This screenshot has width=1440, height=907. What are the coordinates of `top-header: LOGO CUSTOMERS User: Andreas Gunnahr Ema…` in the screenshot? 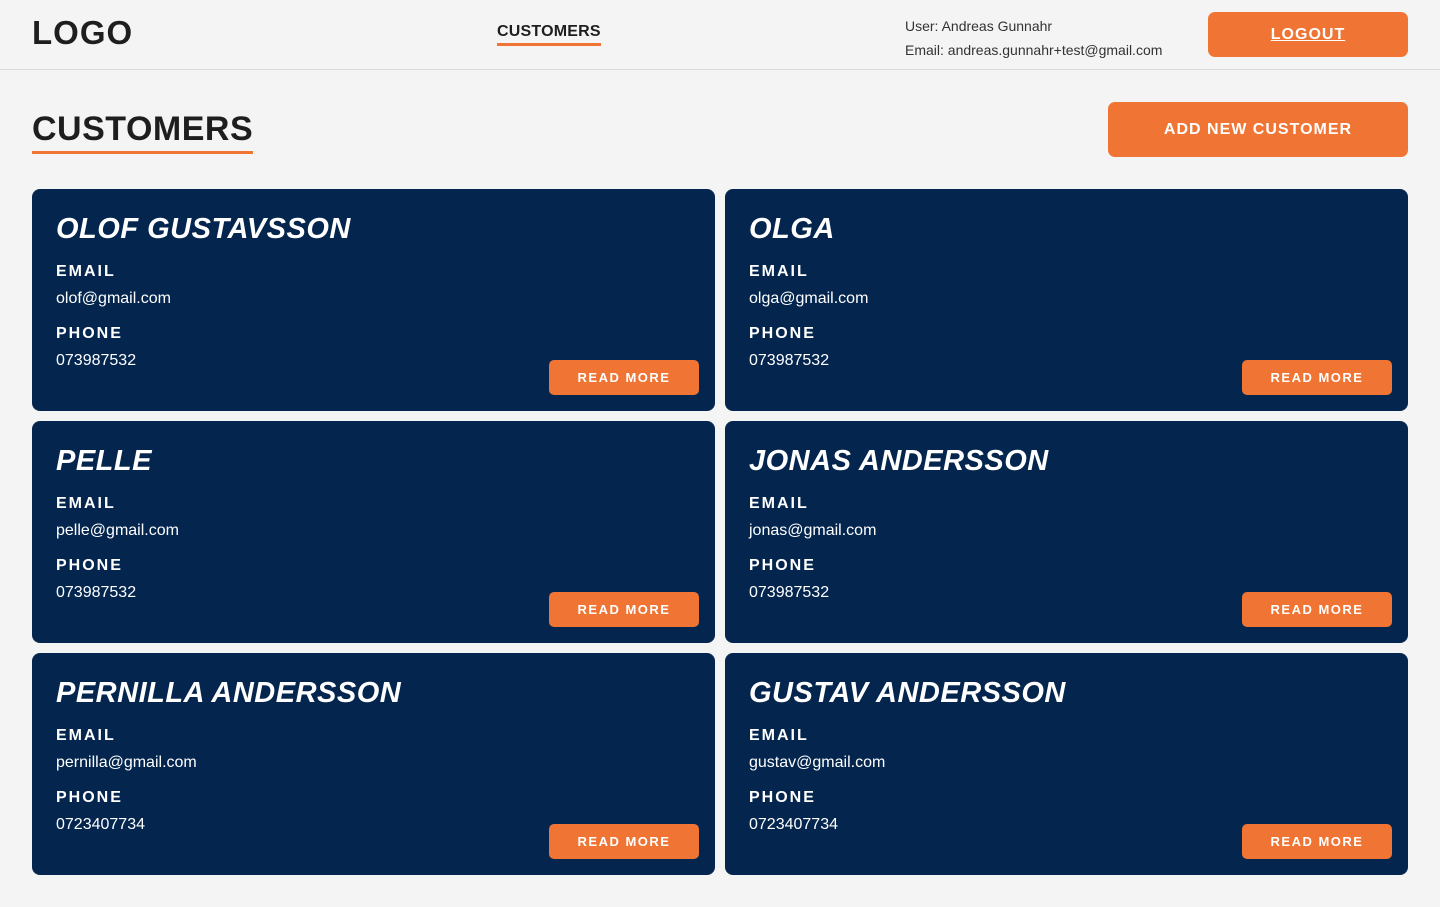 It's located at (720, 35).